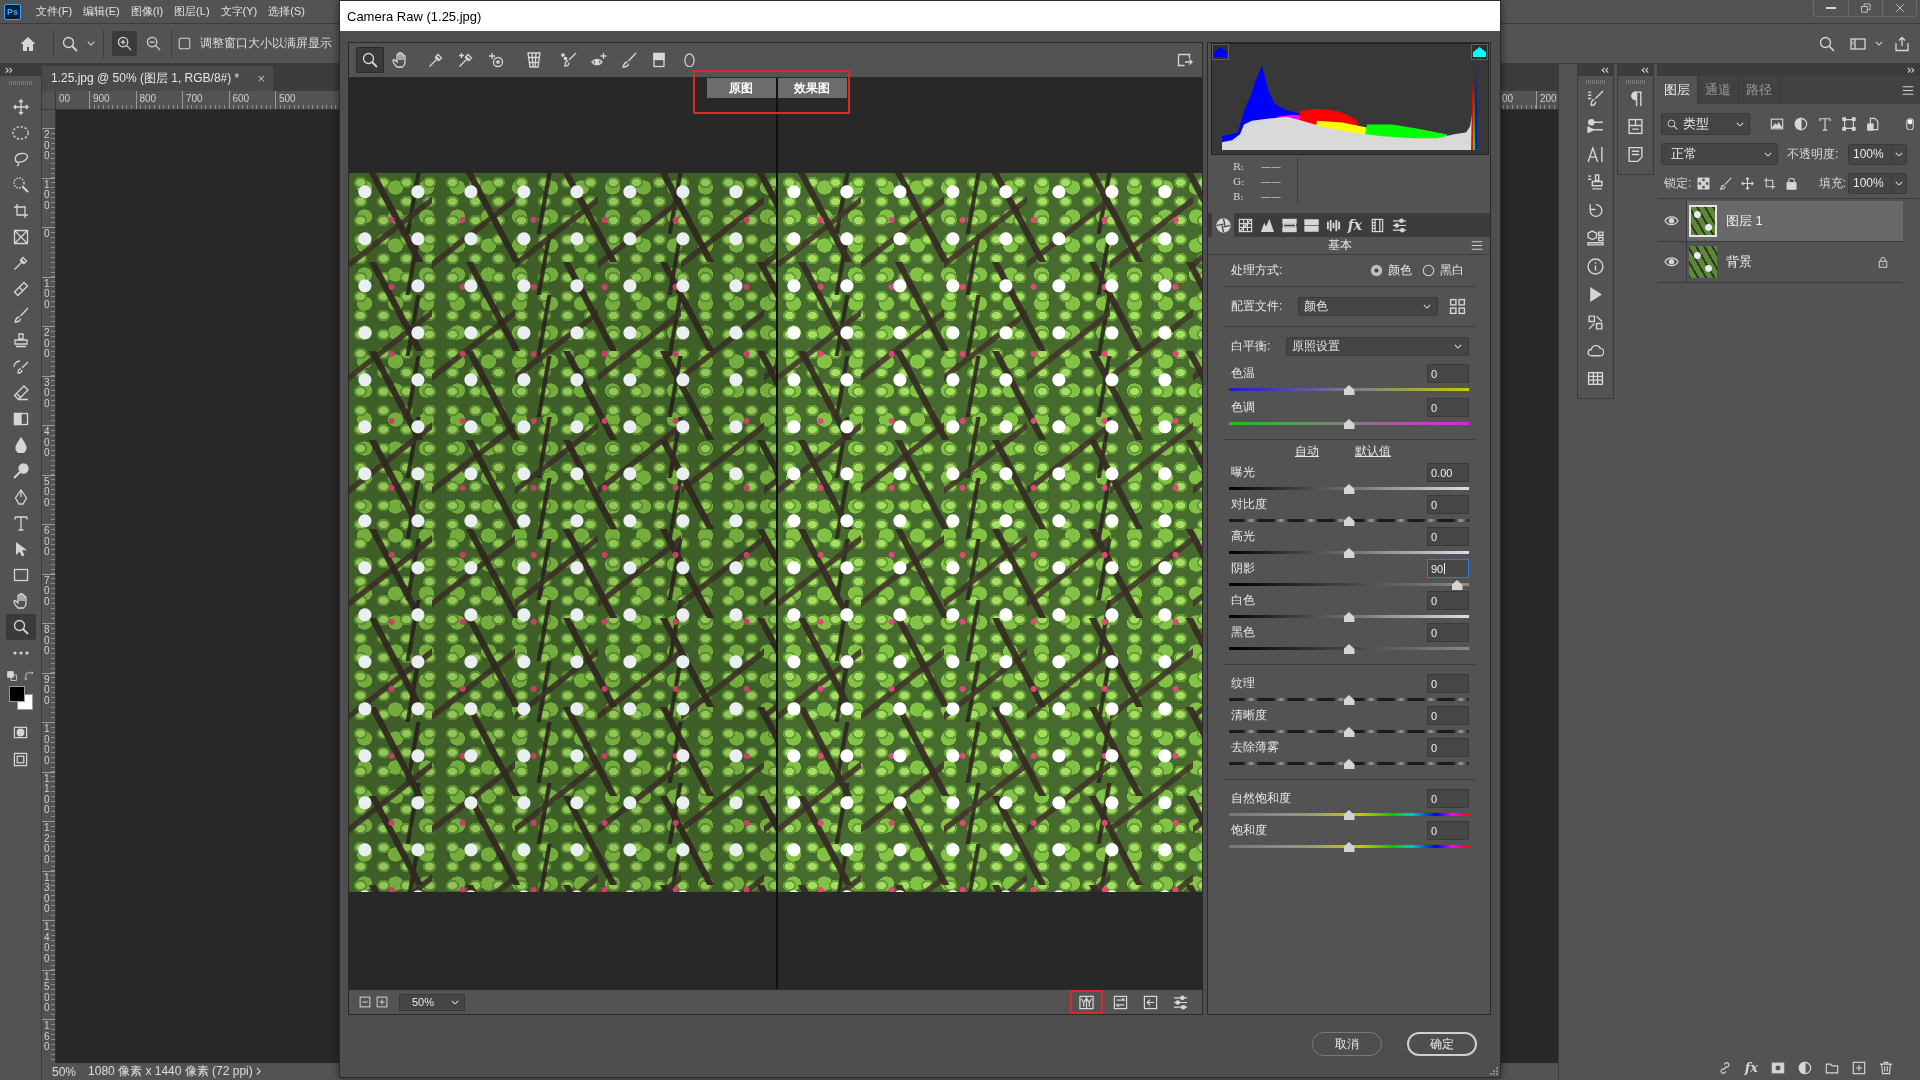 This screenshot has height=1080, width=1920. I want to click on swap-arrow-icon, so click(29, 676).